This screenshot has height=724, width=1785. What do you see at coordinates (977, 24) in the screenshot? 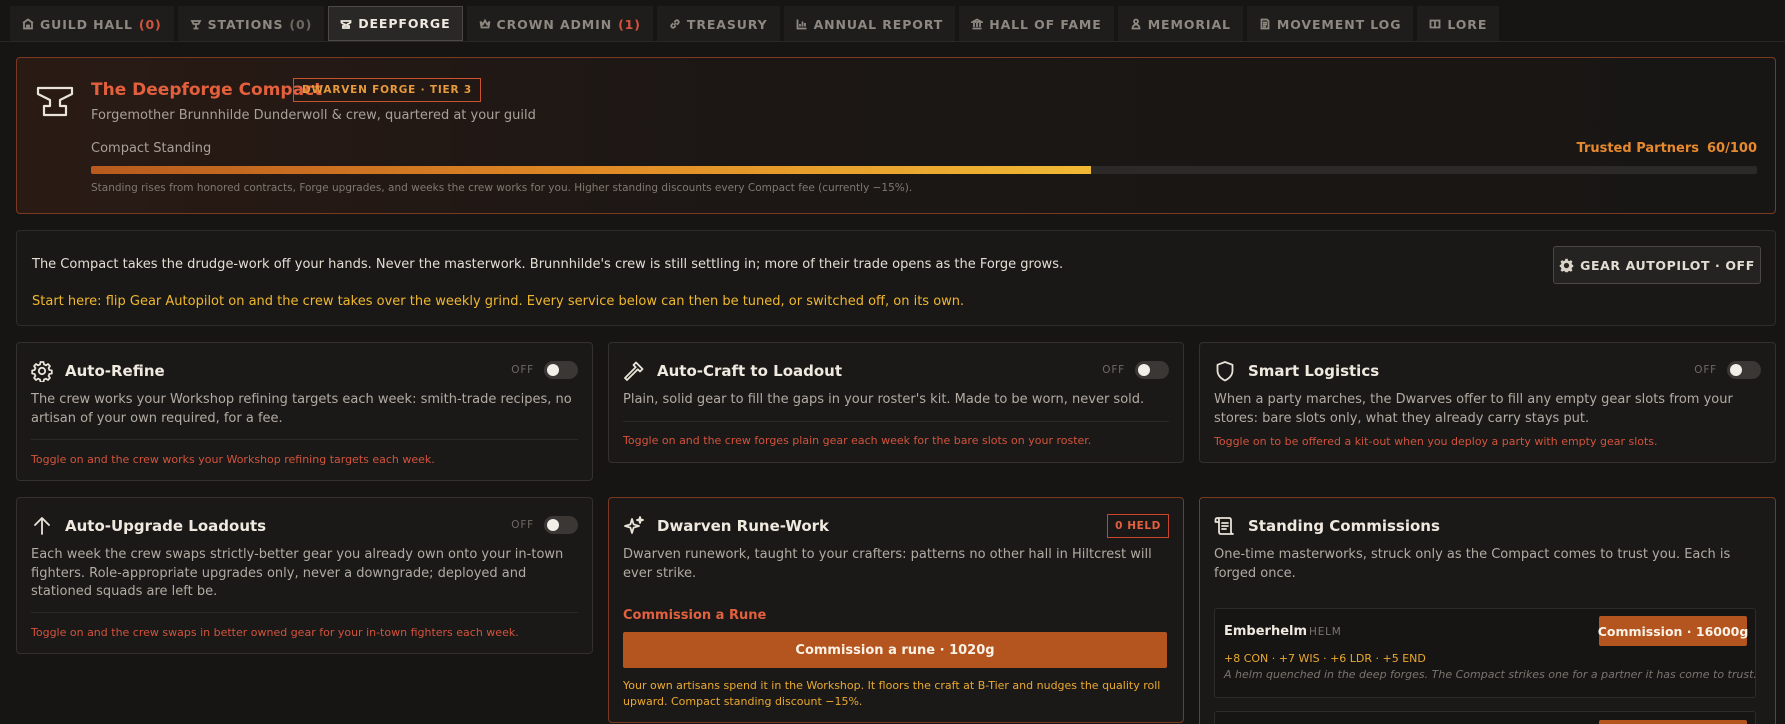
I see `pillar-icon` at bounding box center [977, 24].